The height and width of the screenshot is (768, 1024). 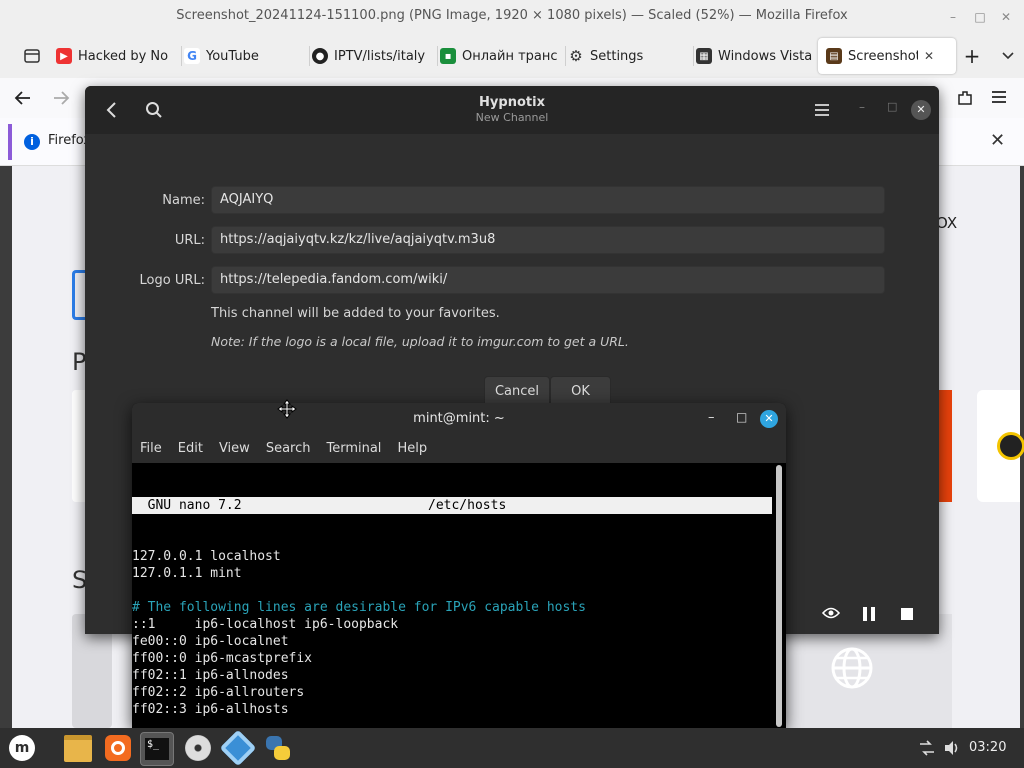 I want to click on firefox-icon, so click(x=118, y=748).